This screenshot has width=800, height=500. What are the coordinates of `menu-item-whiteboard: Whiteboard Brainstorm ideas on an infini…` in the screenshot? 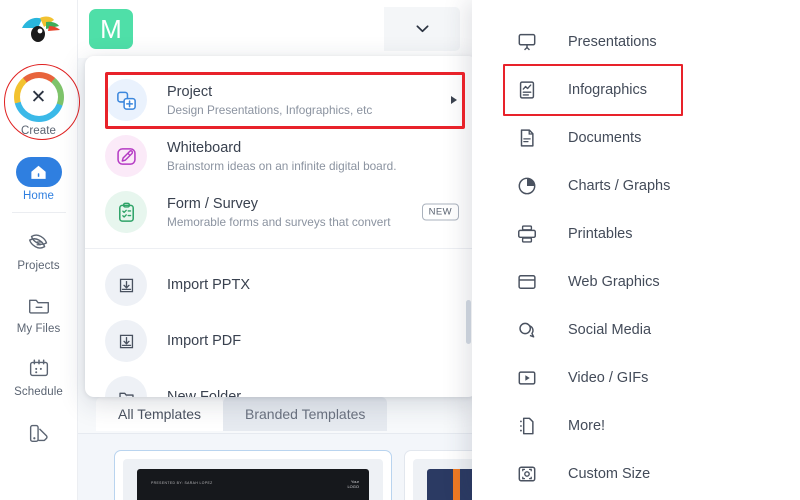 It's located at (281, 156).